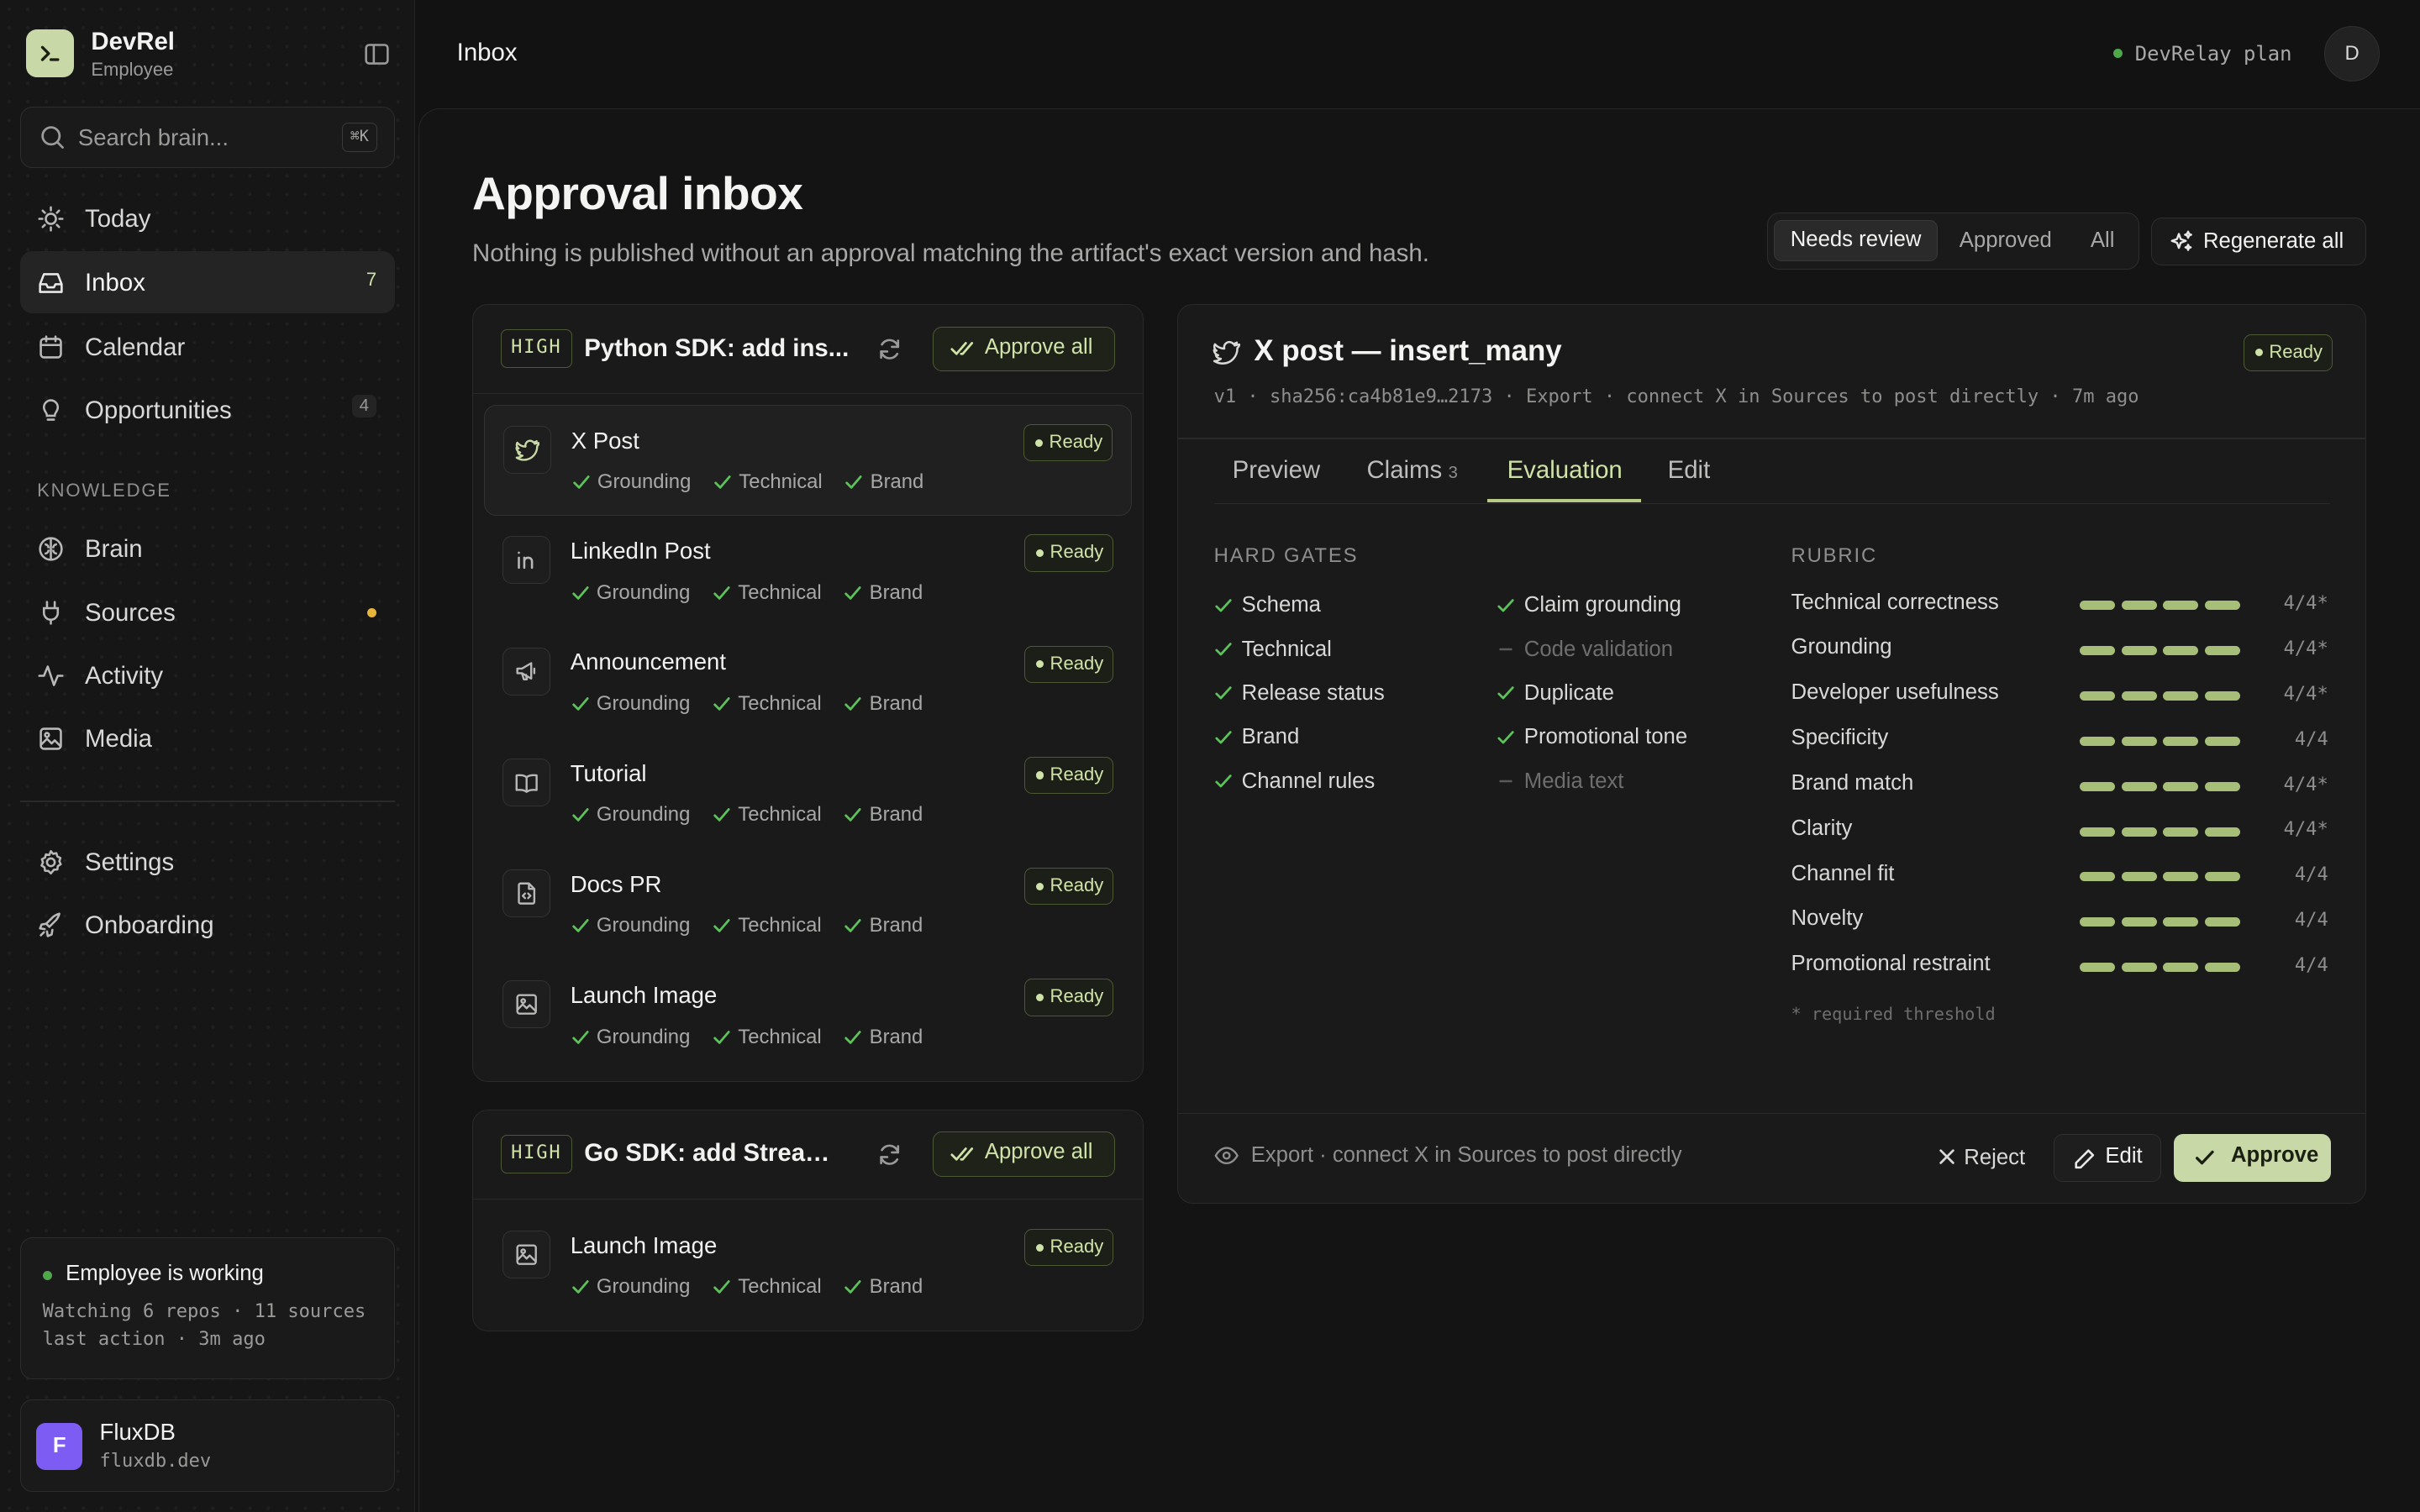 The height and width of the screenshot is (1512, 2420). Describe the element at coordinates (2305, 649) in the screenshot. I see `rubric-score: 4/4*` at that location.